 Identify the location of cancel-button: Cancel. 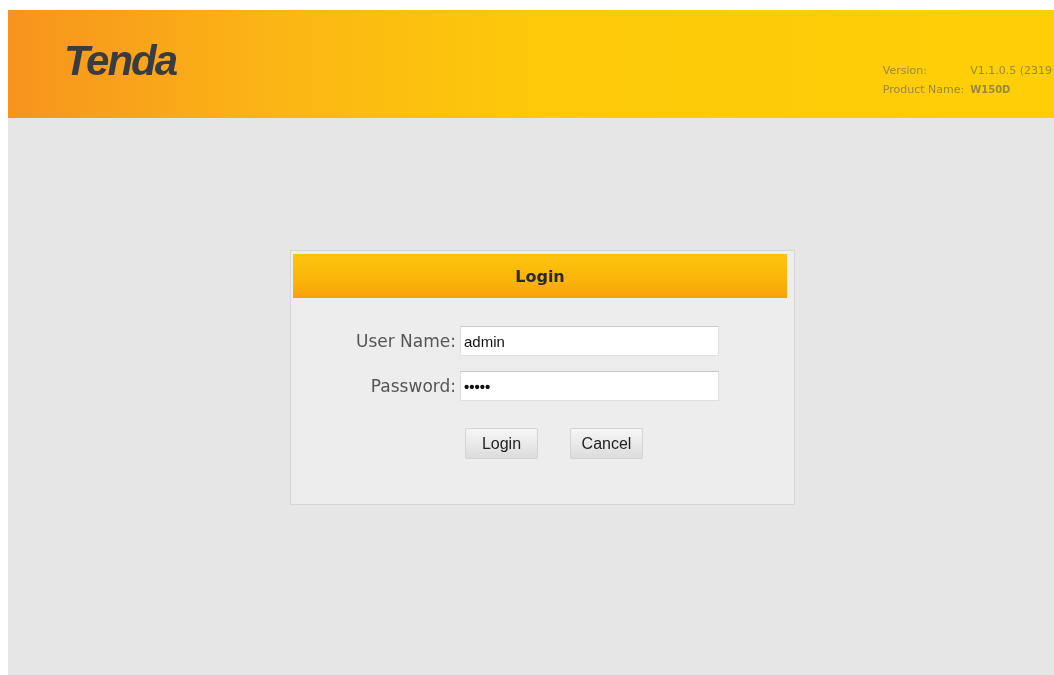
(606, 443).